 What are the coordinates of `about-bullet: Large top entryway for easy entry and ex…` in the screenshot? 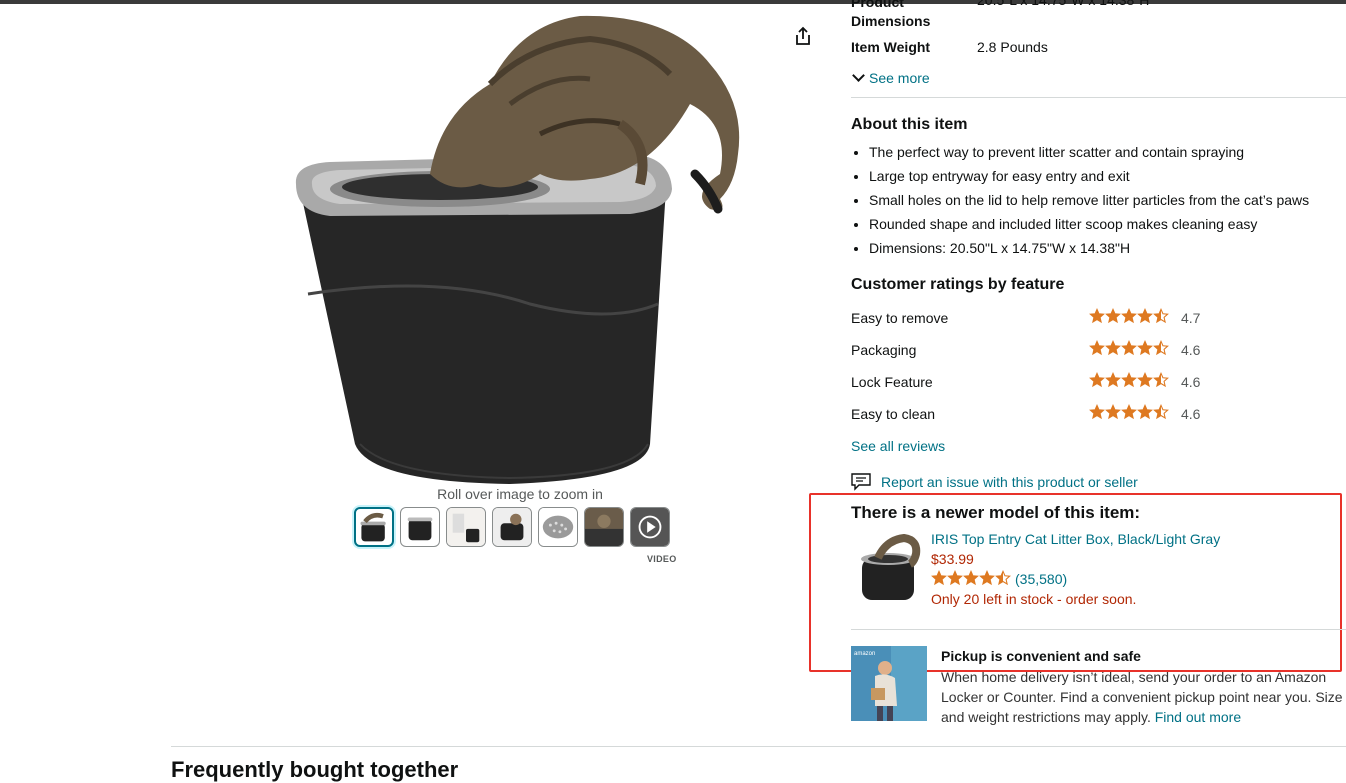 It's located at (1089, 176).